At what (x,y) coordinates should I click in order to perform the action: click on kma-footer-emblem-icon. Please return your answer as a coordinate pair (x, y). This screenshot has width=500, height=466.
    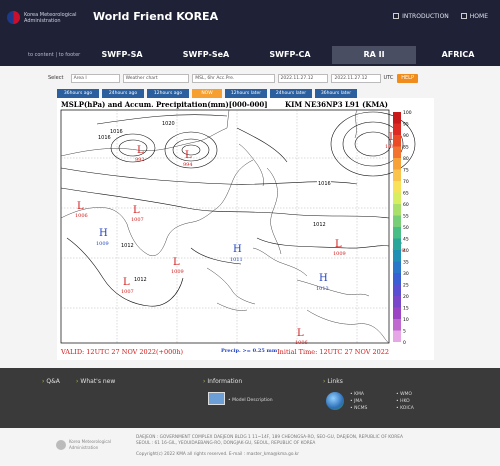
    Looking at the image, I should click on (61, 445).